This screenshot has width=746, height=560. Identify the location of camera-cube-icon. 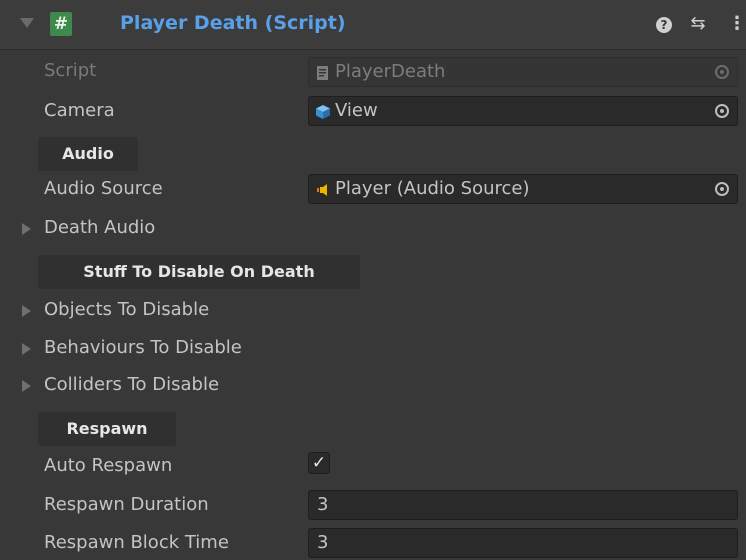
(323, 112).